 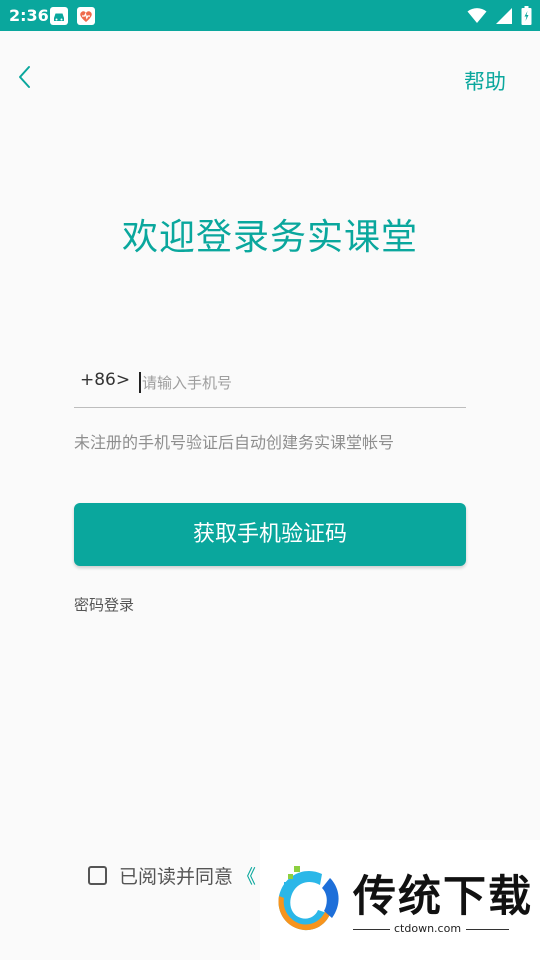 What do you see at coordinates (29, 15) in the screenshot?
I see `status-time: 2:36` at bounding box center [29, 15].